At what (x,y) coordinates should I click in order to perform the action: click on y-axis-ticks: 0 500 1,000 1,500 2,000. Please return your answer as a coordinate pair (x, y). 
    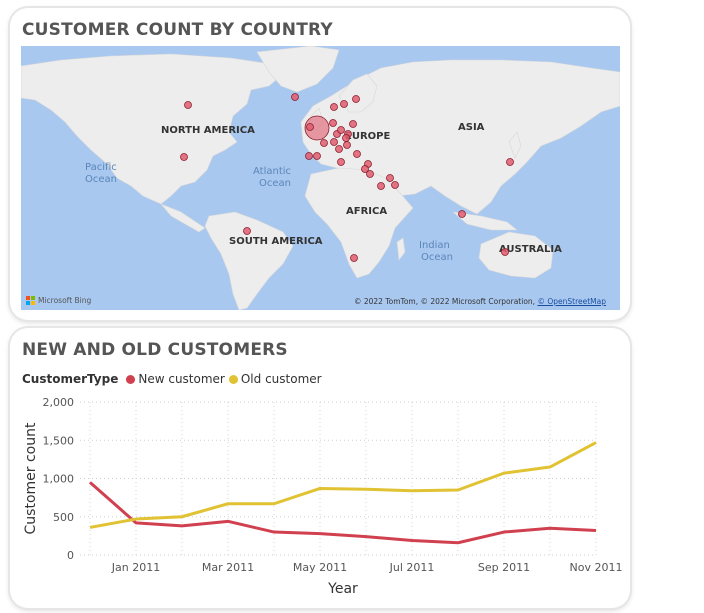
    Looking at the image, I should click on (59, 479).